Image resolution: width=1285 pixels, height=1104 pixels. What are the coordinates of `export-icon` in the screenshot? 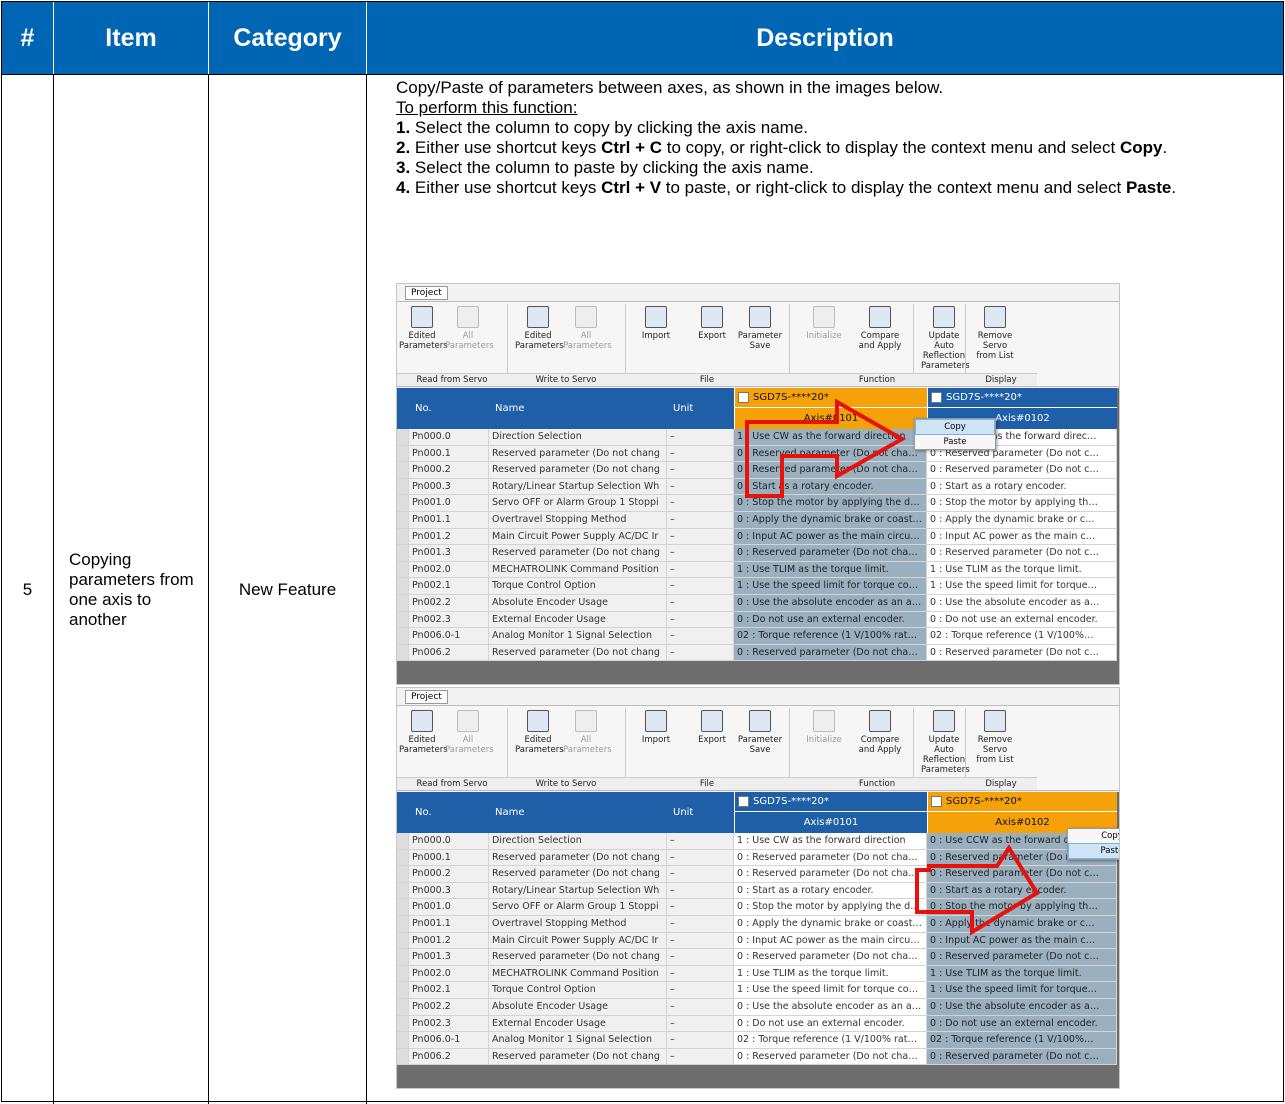 It's located at (712, 317).